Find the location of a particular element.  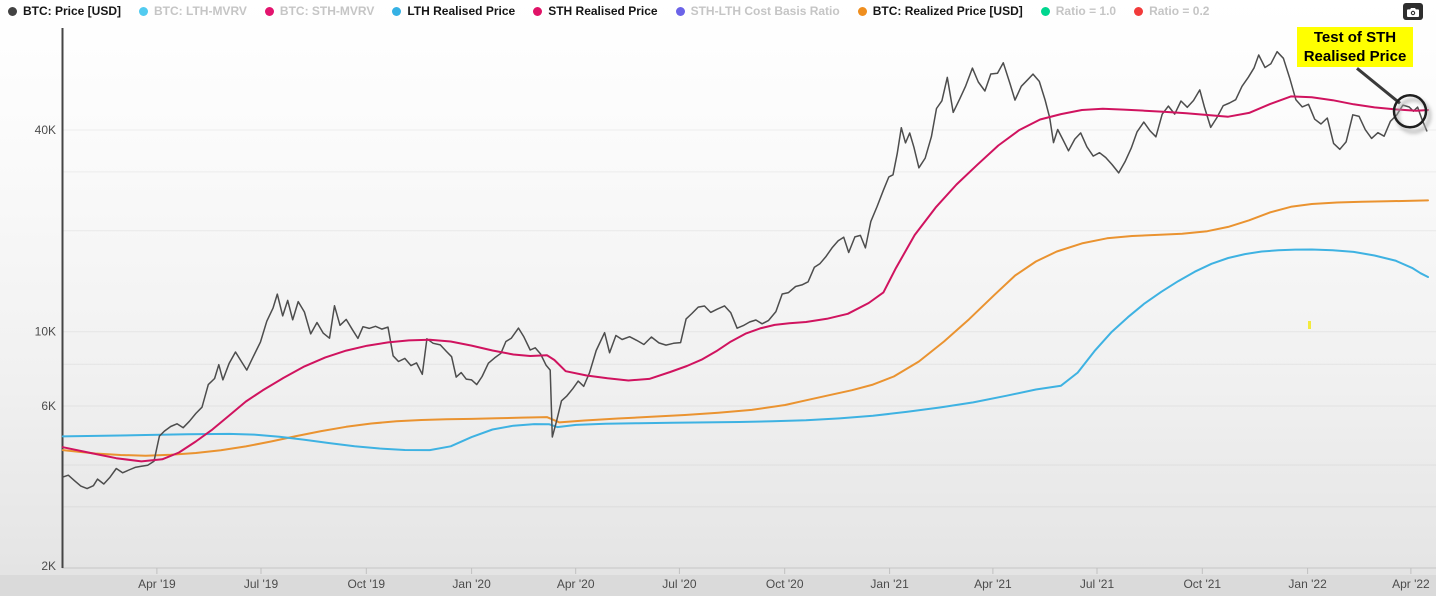

legend-item-lth-realised-price: LTH Realised Price is located at coordinates (453, 11).